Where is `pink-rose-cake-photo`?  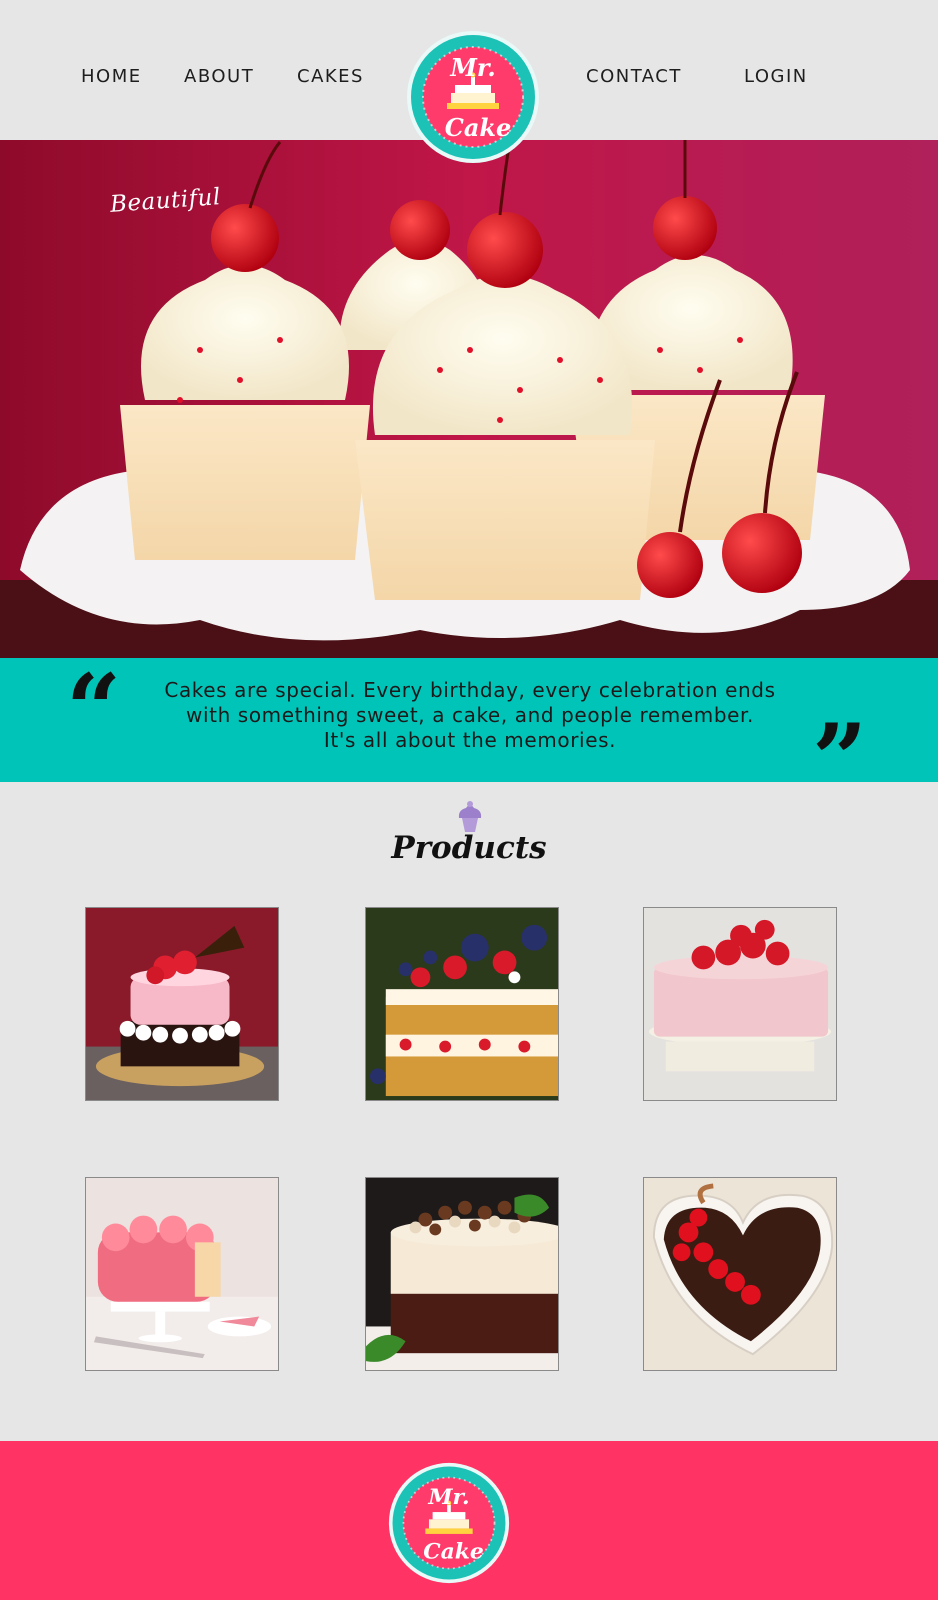
pink-rose-cake-photo is located at coordinates (182, 1274).